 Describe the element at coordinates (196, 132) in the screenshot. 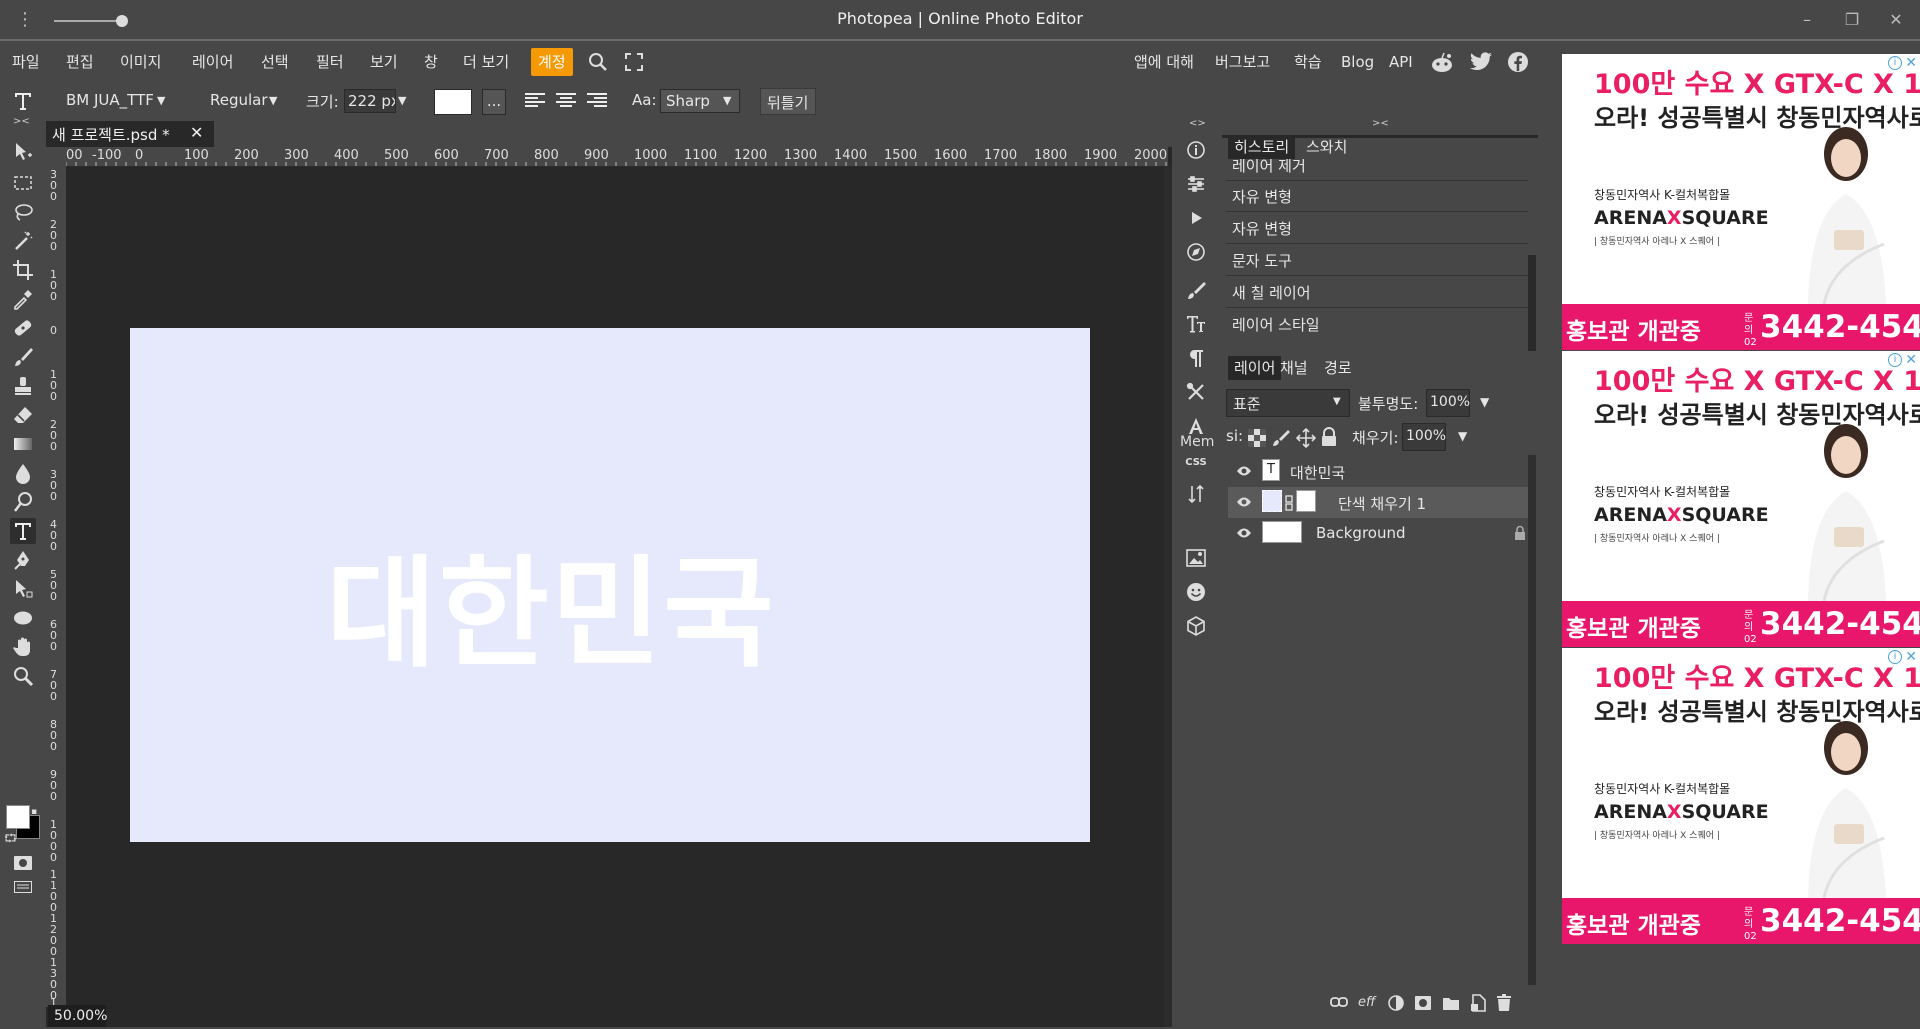

I see `close-tab-icon: ✕` at that location.